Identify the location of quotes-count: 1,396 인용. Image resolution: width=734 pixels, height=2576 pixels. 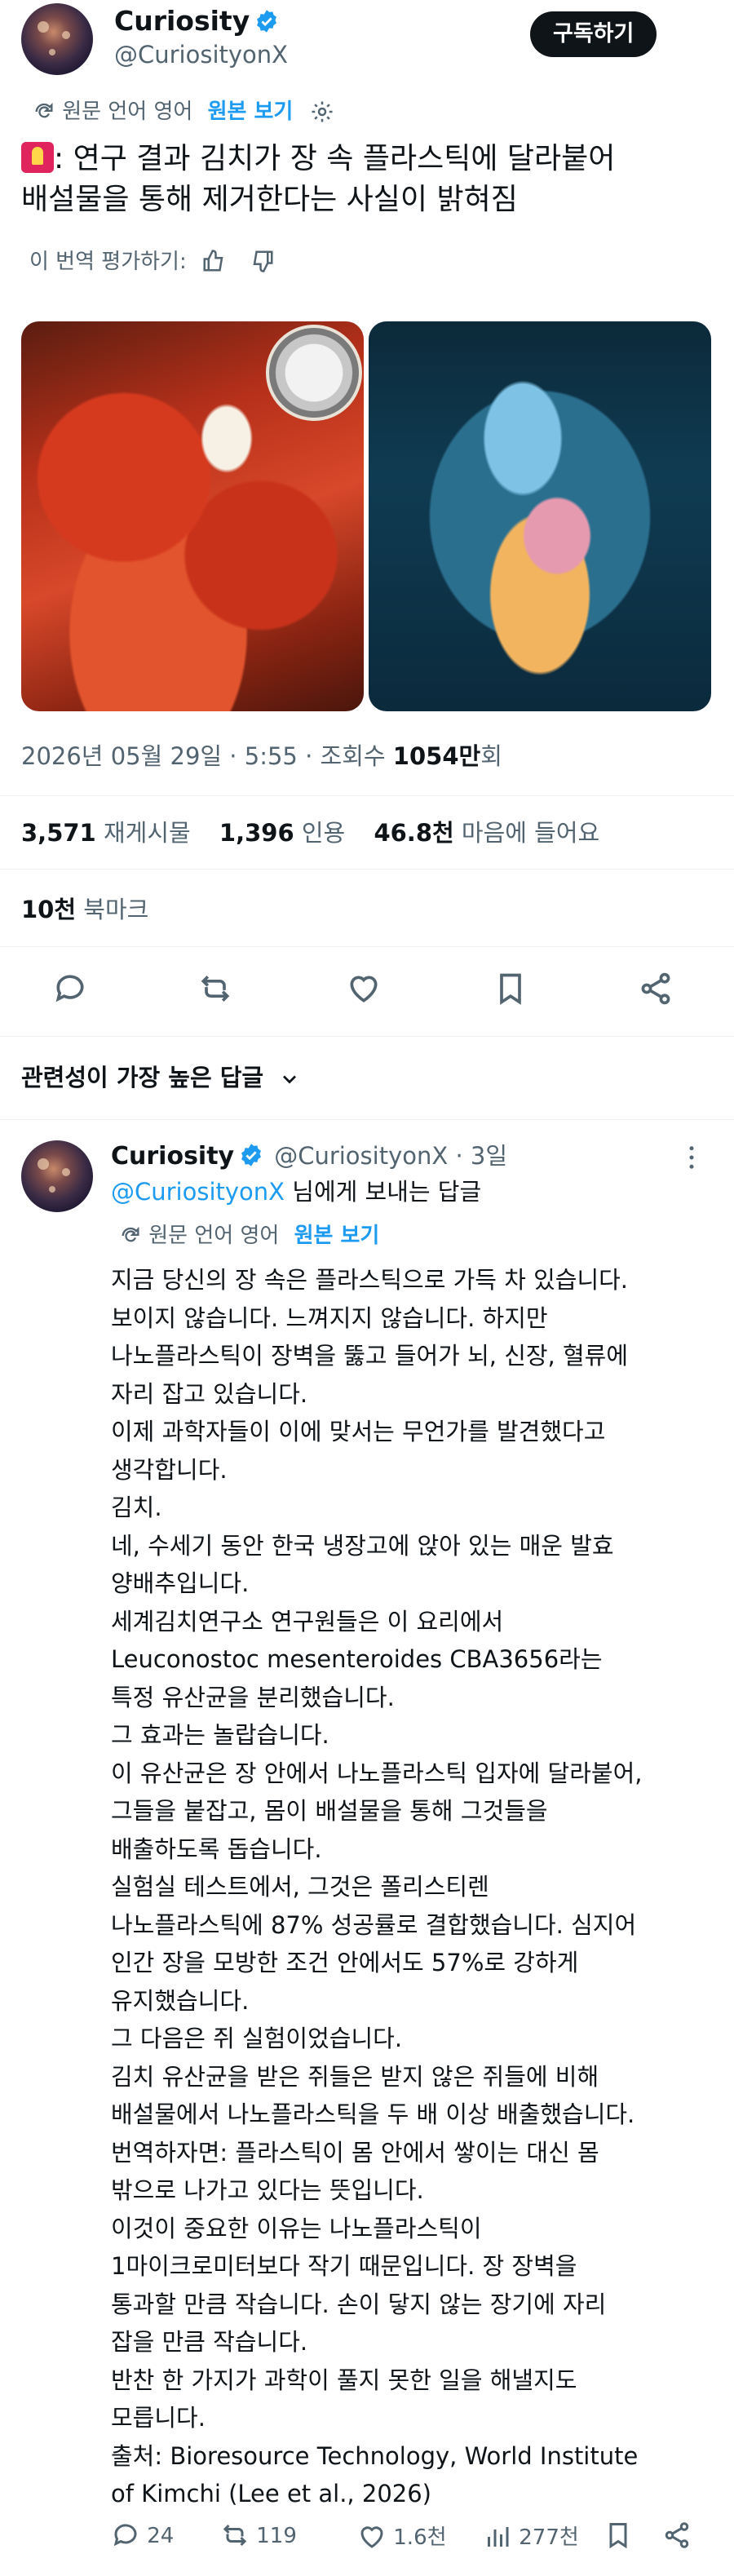
(282, 833).